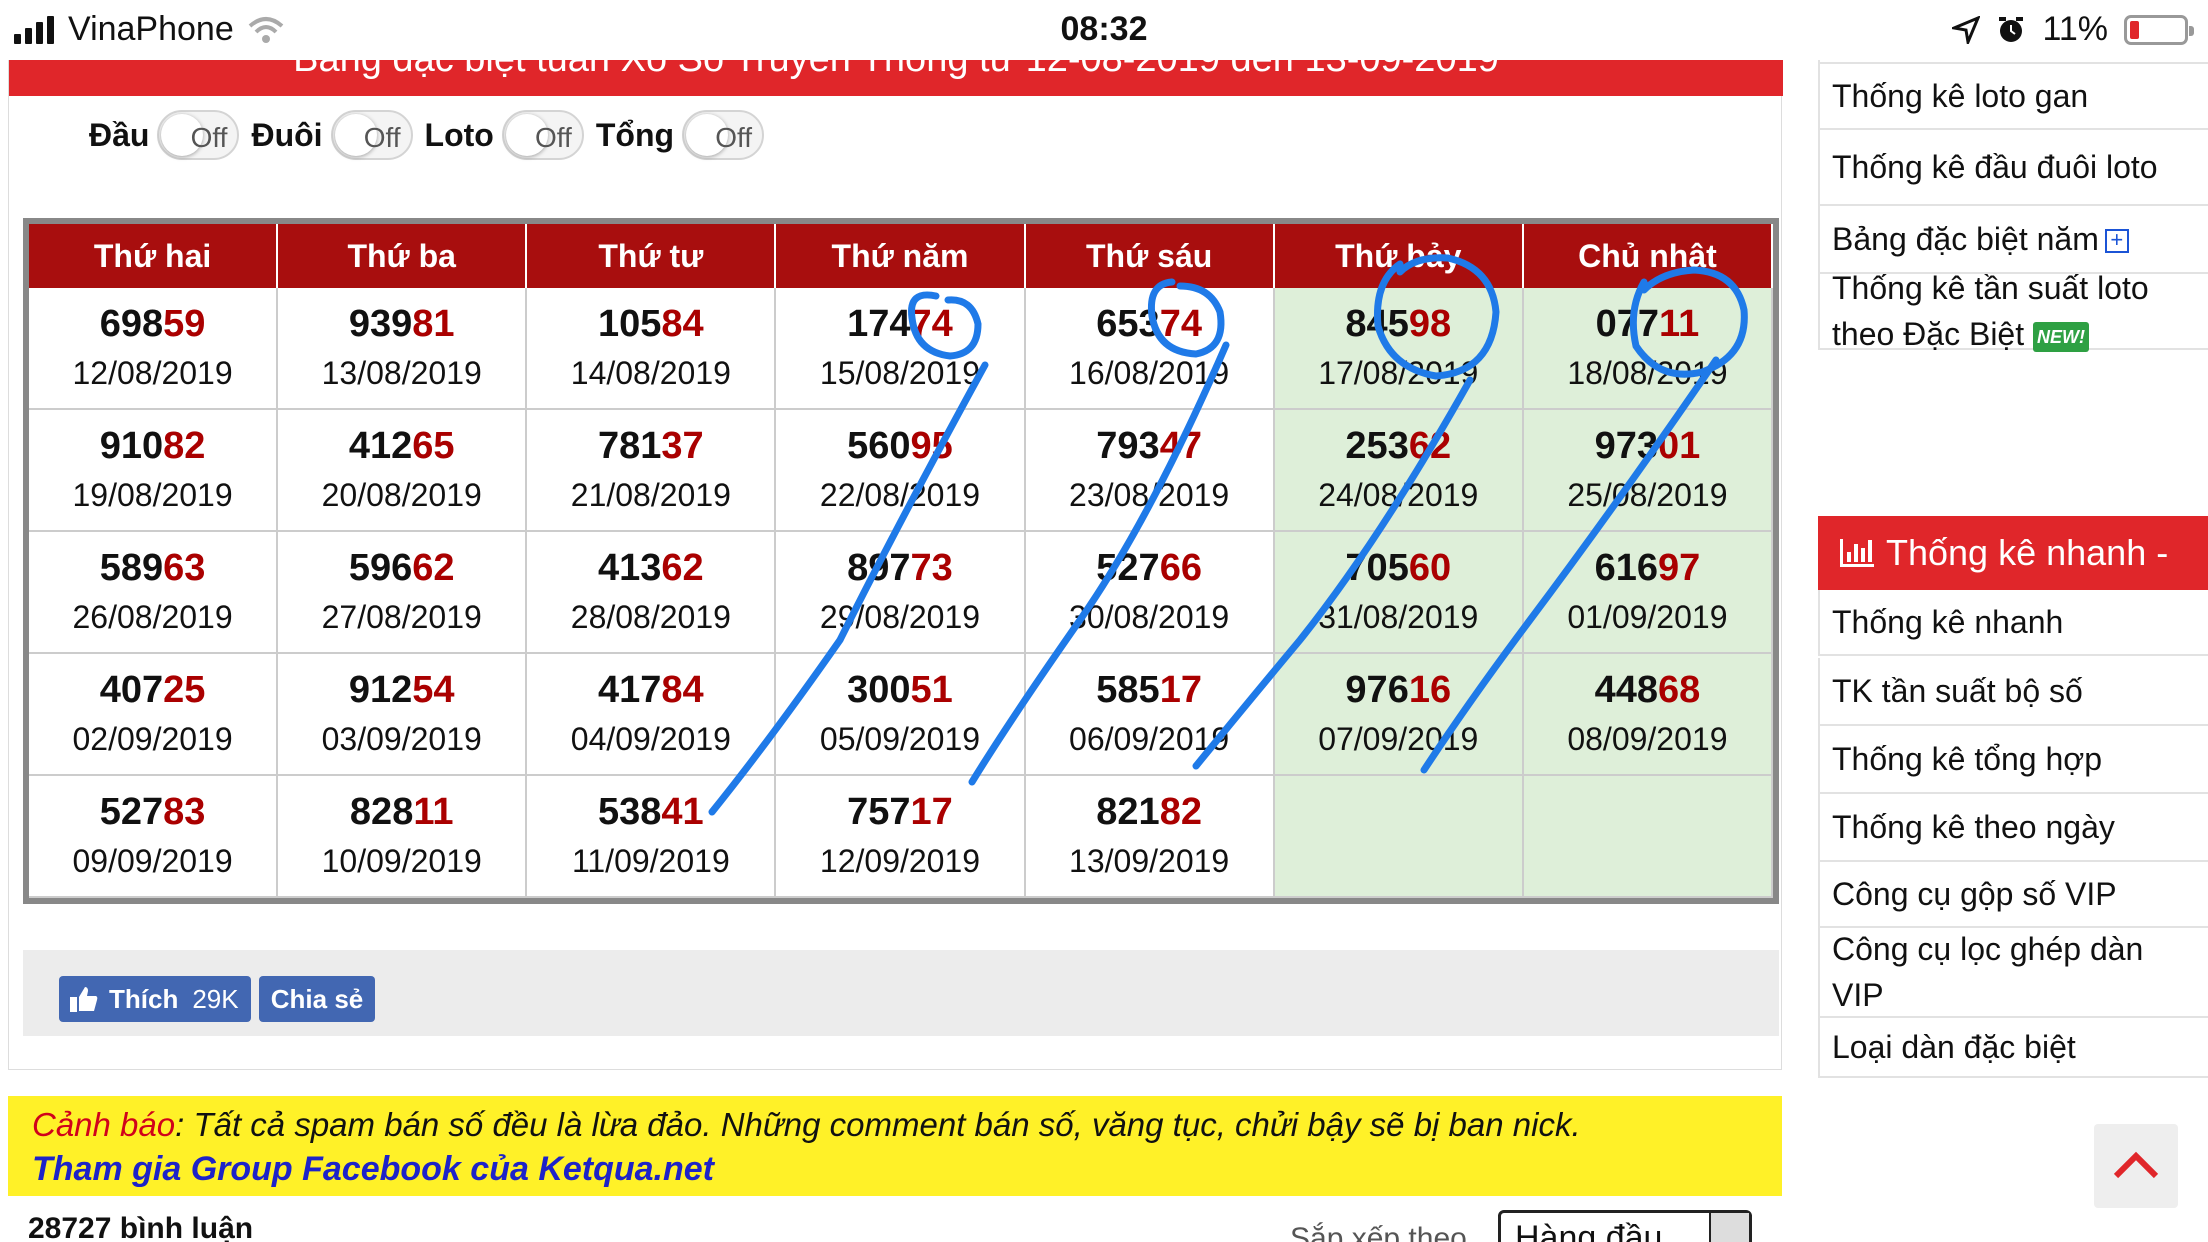 This screenshot has width=2208, height=1242. I want to click on draw-date: 23/08/2019, so click(1149, 495).